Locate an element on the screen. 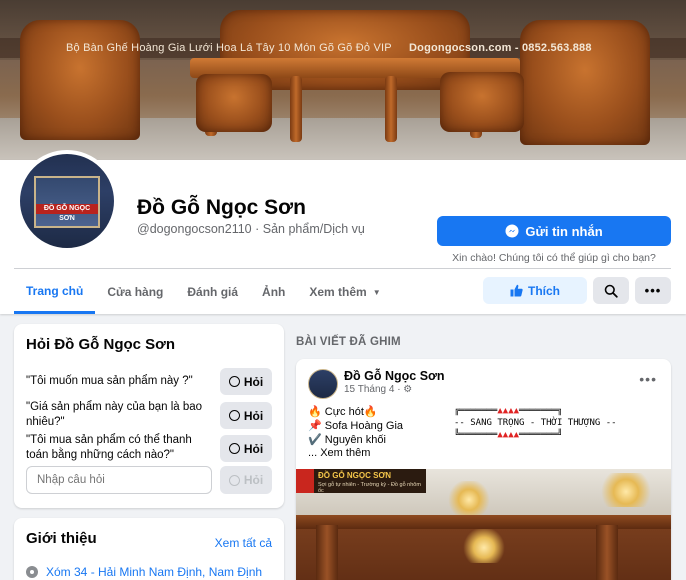 The width and height of the screenshot is (686, 580). tab-shop-label: Cửa hàng is located at coordinates (135, 292).